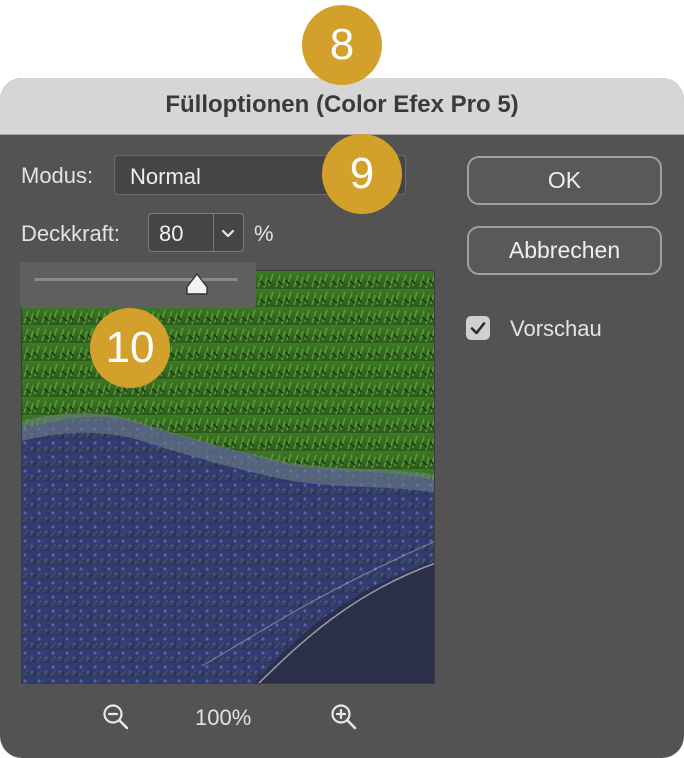  Describe the element at coordinates (197, 285) in the screenshot. I see `opacity-slider-thumb` at that location.